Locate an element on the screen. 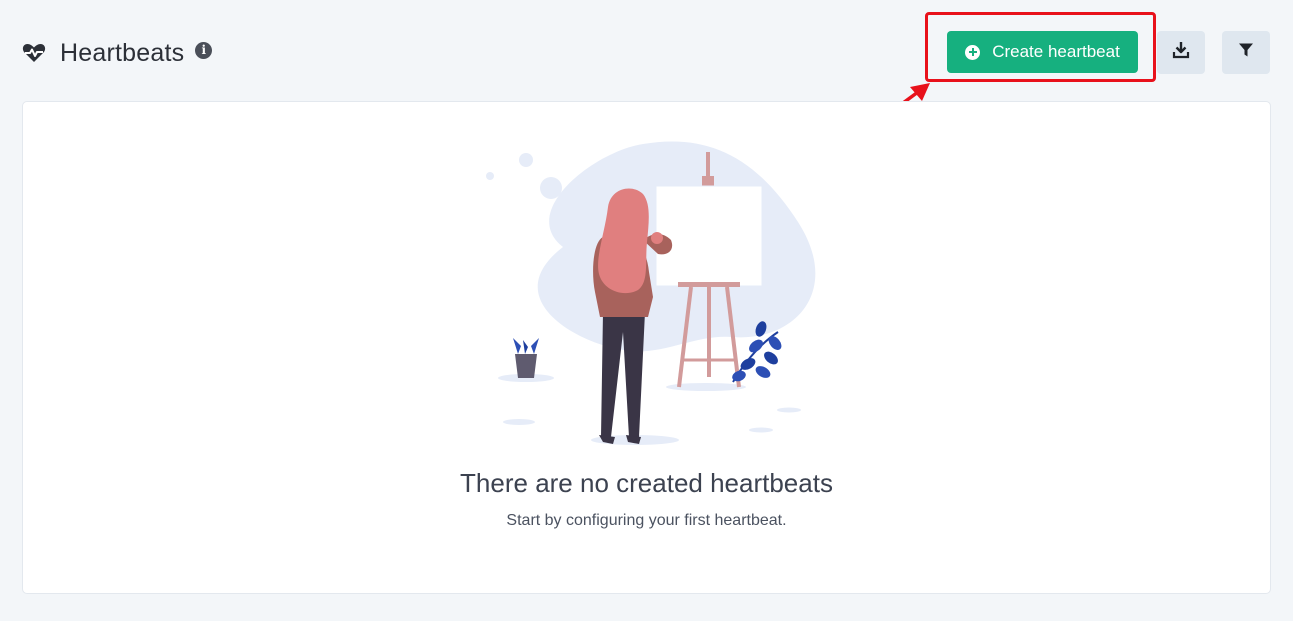 The height and width of the screenshot is (621, 1293). download-icon is located at coordinates (1181, 52).